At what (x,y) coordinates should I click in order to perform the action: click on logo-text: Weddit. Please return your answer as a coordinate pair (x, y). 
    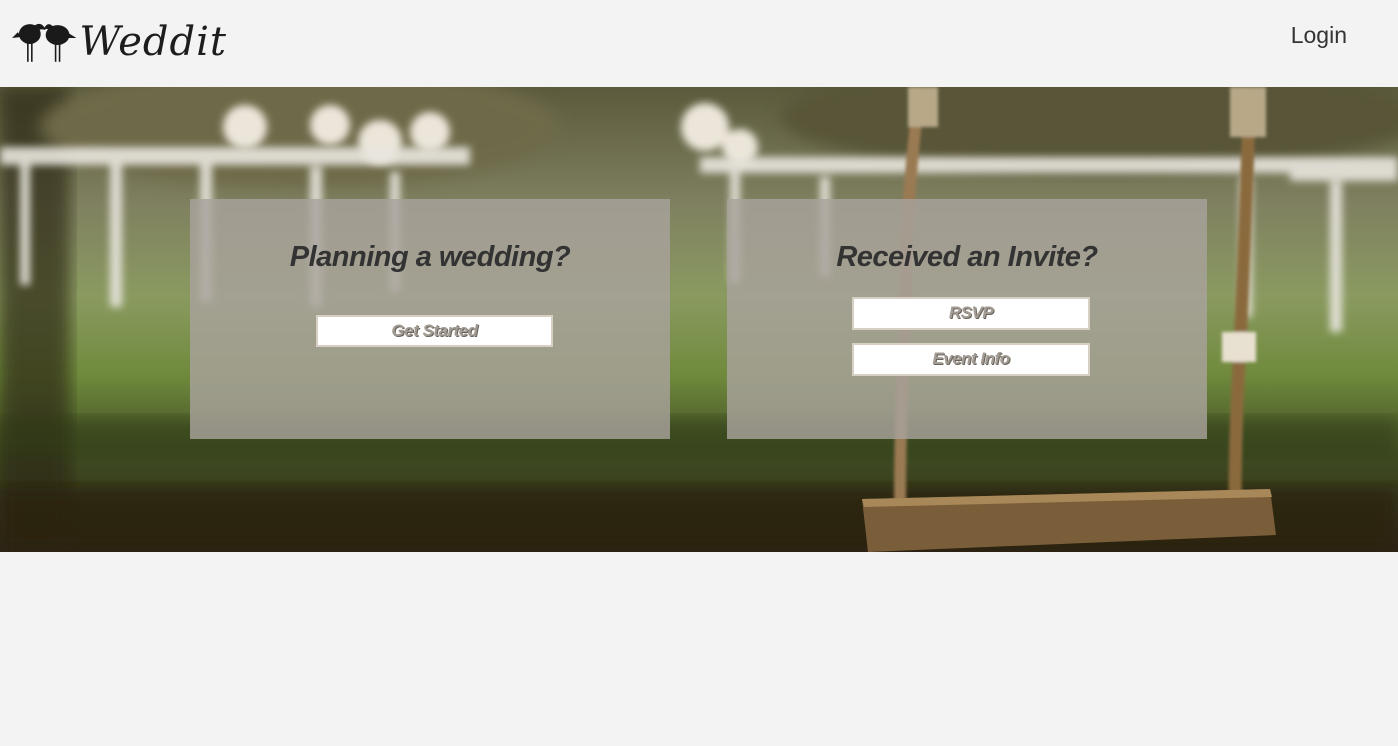
    Looking at the image, I should click on (153, 42).